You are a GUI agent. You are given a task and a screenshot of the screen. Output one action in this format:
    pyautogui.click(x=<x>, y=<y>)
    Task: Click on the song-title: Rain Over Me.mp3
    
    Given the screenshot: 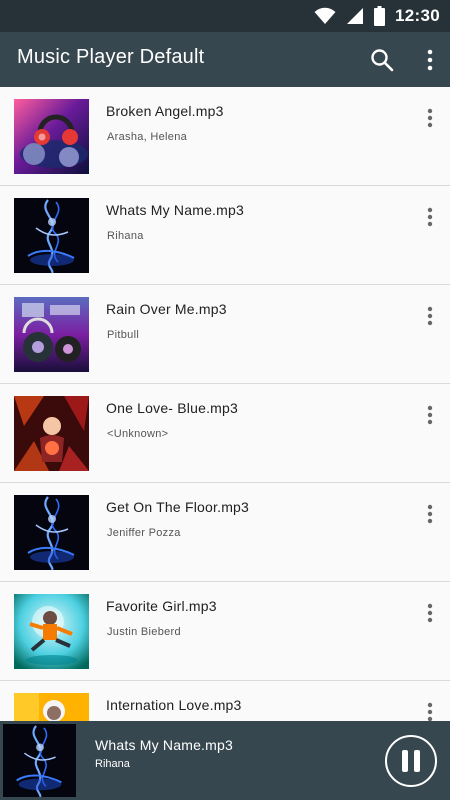 What is the action you would take?
    pyautogui.click(x=166, y=309)
    